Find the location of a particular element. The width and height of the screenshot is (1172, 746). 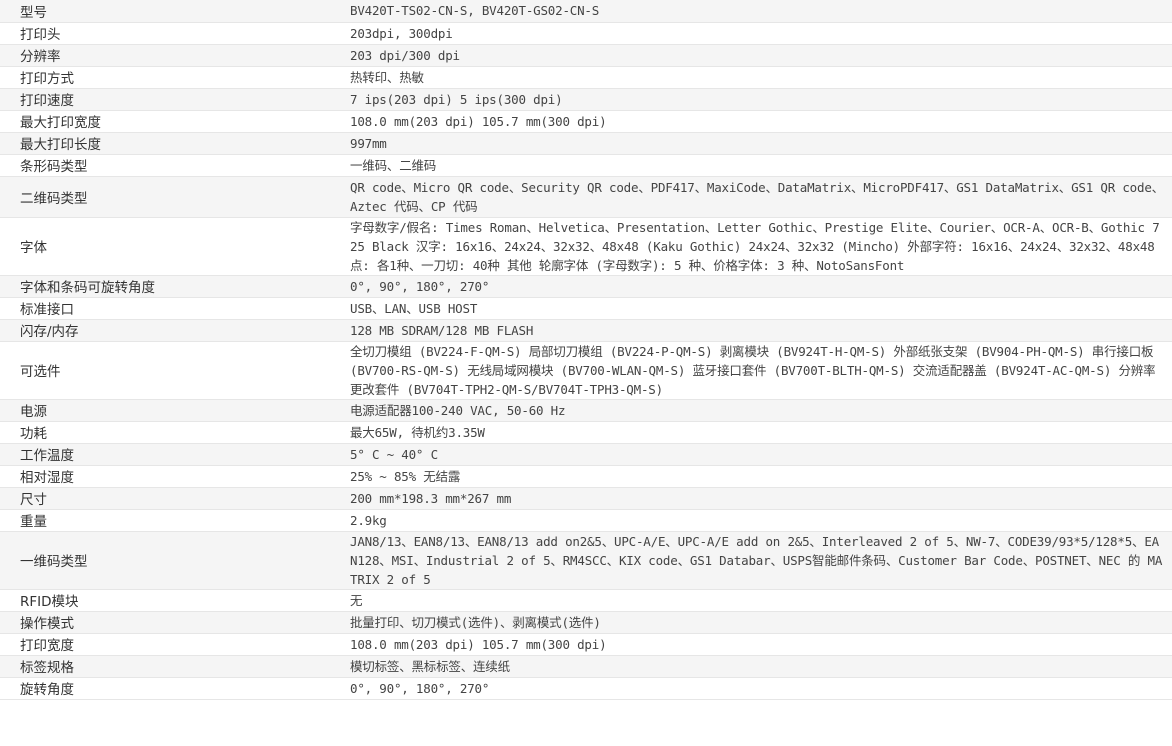

spec-row: 打印头 203dpi, 300dpi is located at coordinates (586, 33).